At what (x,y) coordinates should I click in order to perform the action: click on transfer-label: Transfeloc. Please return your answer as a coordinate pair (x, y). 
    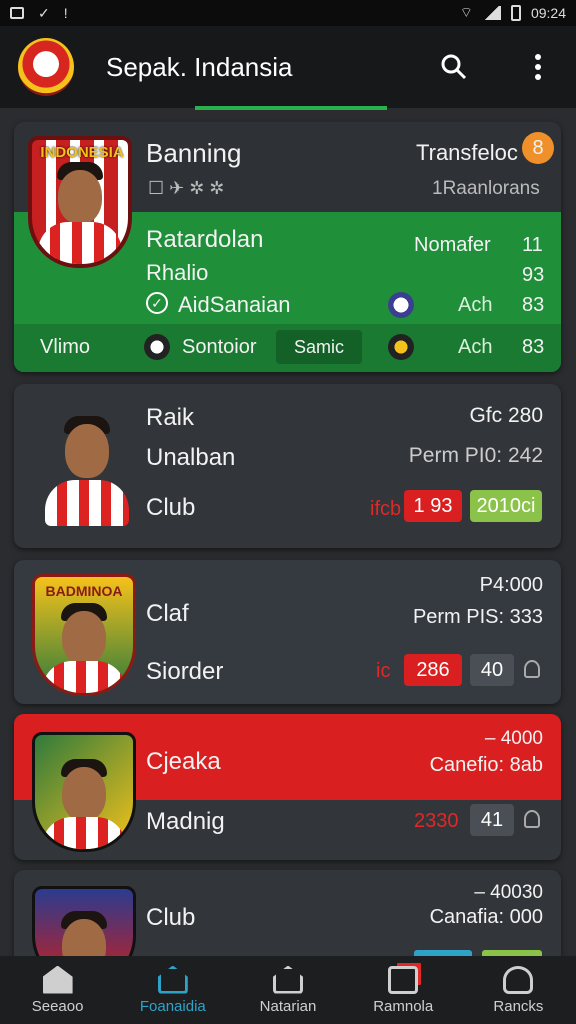
    Looking at the image, I should click on (467, 152).